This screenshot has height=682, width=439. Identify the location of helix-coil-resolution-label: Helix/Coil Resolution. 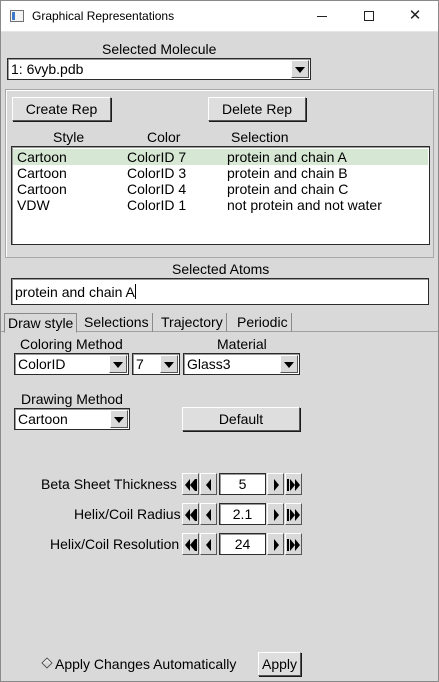
(115, 544).